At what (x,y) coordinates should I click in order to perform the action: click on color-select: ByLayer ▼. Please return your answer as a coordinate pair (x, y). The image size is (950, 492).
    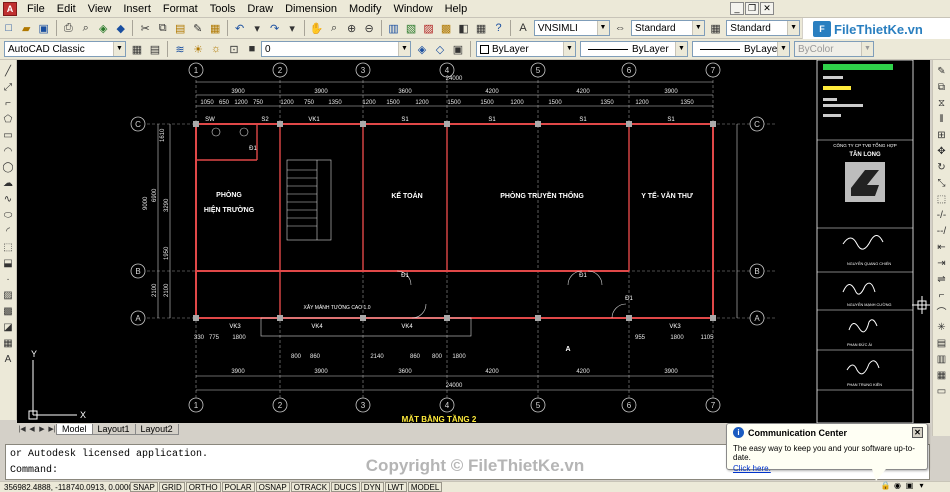
    Looking at the image, I should click on (526, 49).